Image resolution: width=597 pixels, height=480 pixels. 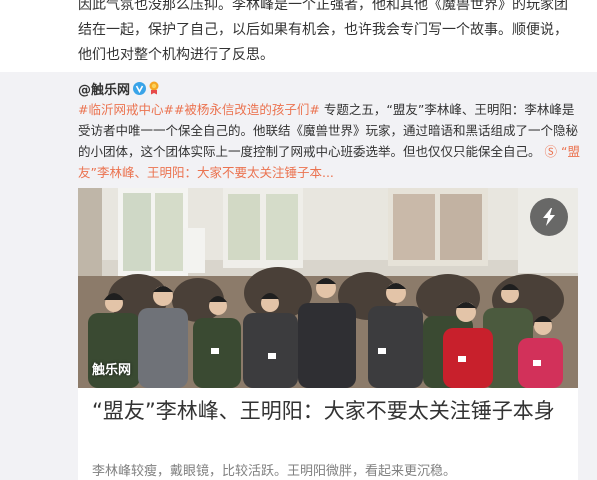 I want to click on photo-watermark: 触乐网, so click(x=112, y=370).